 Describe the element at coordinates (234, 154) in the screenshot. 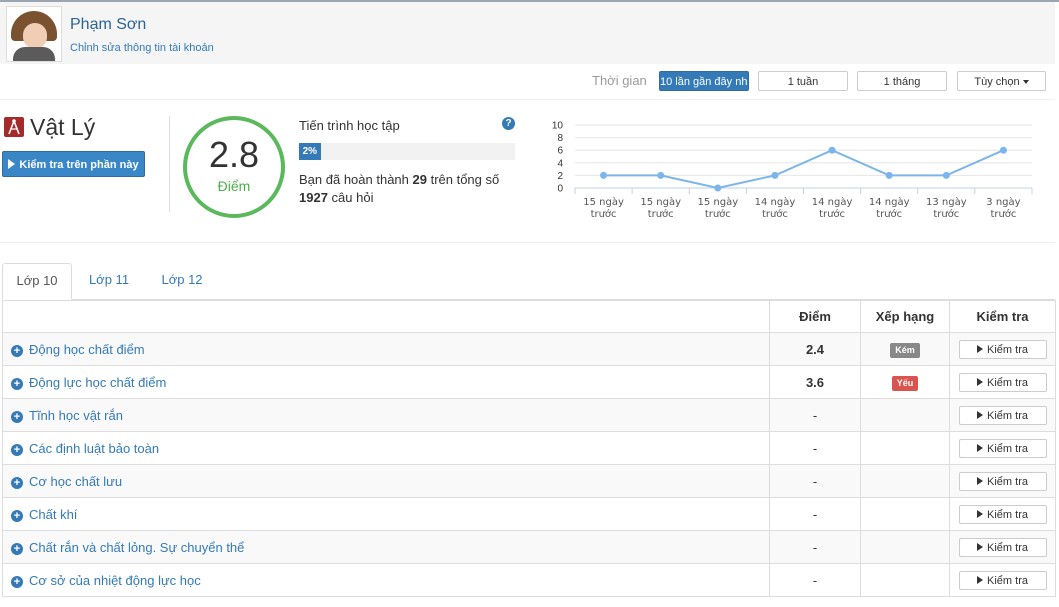

I see `score-value: 2.8` at that location.